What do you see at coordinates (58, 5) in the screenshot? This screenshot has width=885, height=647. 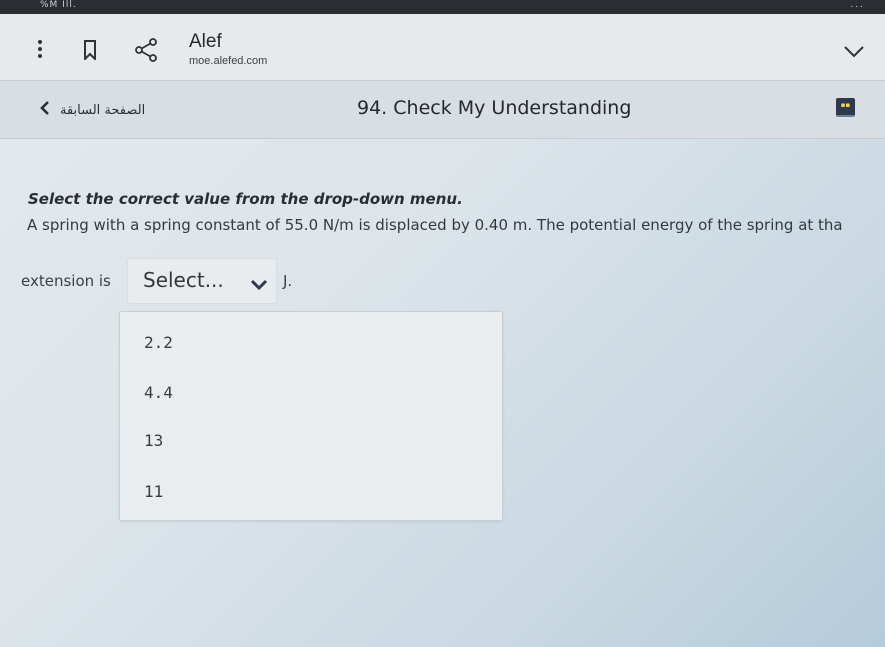 I see `status-indicators: %M Ill.` at bounding box center [58, 5].